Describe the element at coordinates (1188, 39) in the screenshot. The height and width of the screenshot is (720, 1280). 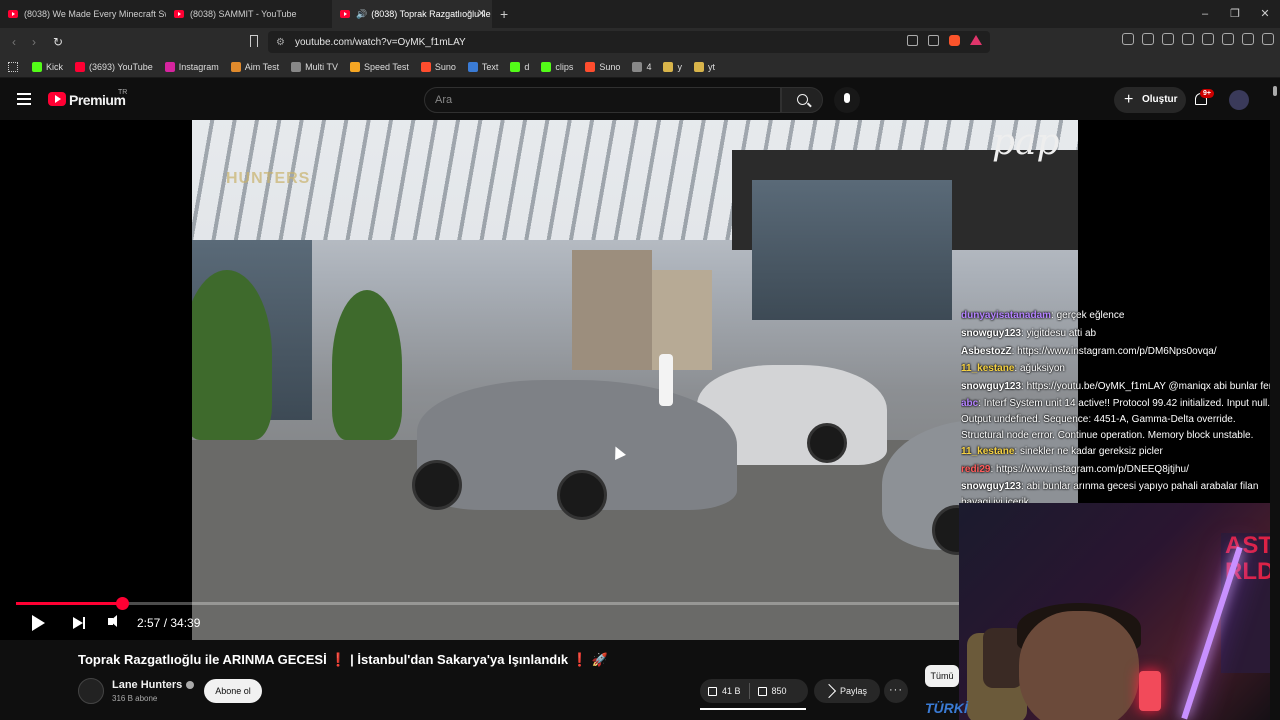
I see `media-icon` at that location.